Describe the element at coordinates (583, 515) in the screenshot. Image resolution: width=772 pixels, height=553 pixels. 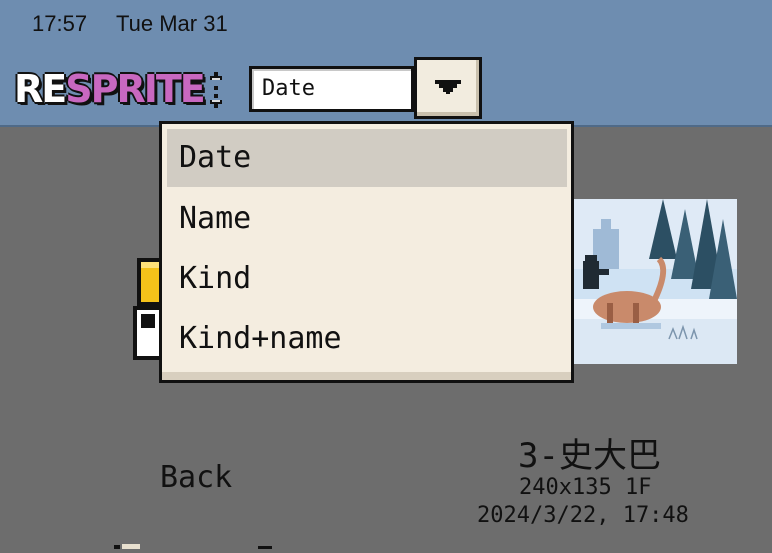
I see `file-date: 2024/3/22, 17:48` at that location.